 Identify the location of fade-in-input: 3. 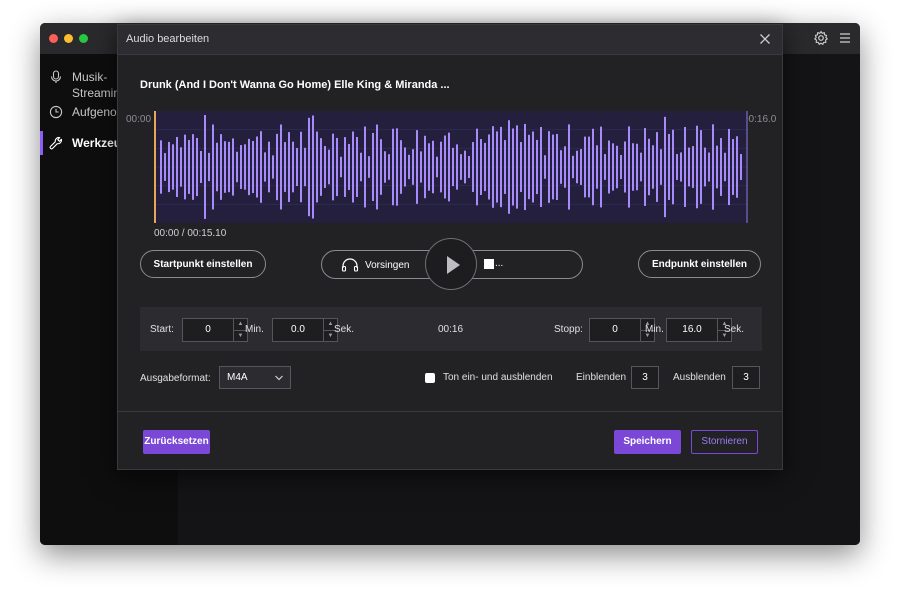
(645, 377).